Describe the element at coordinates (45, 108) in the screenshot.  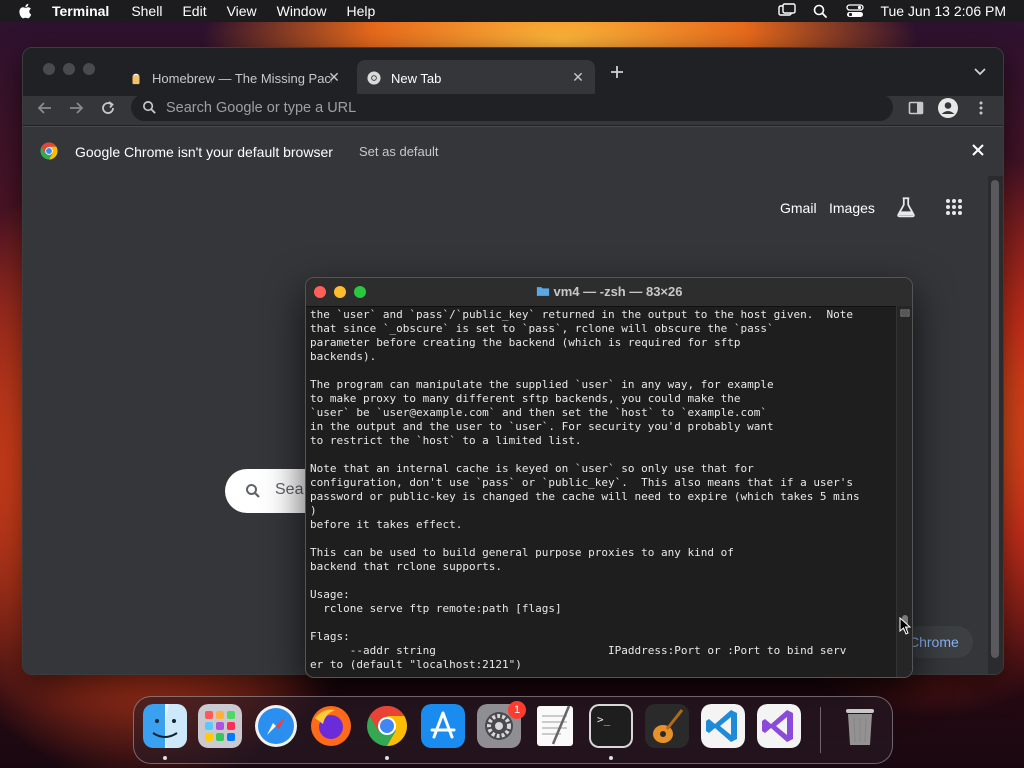
I see `back-arrow-icon` at that location.